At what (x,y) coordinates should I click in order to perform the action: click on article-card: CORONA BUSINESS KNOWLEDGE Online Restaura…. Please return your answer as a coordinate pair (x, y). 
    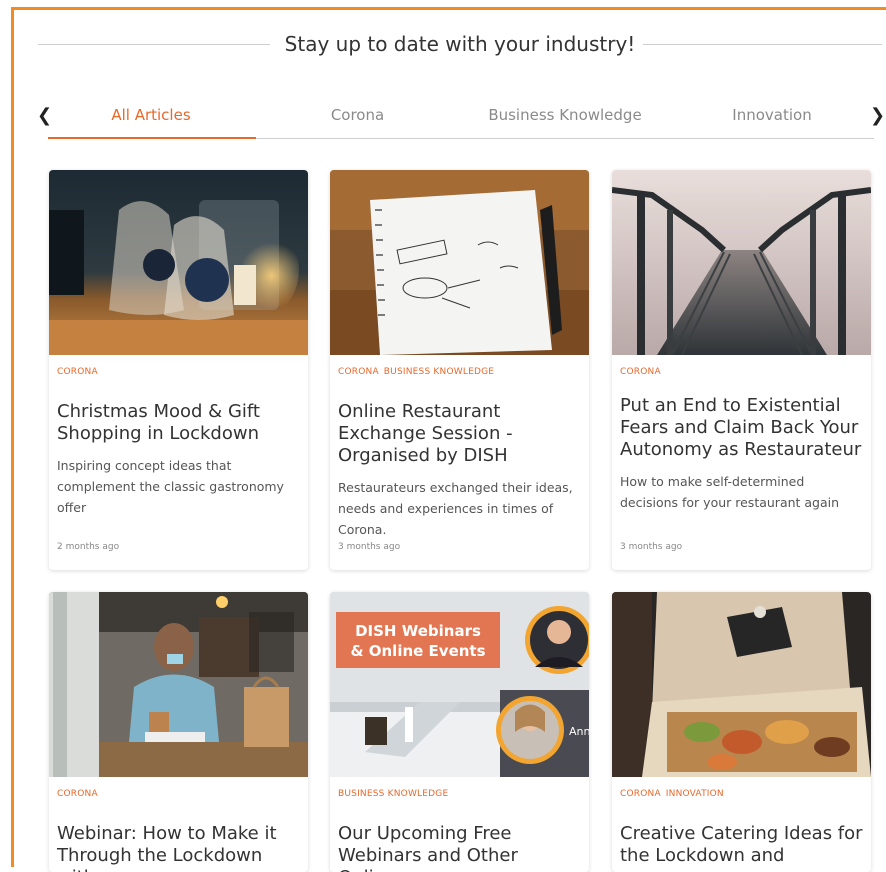
    Looking at the image, I should click on (459, 370).